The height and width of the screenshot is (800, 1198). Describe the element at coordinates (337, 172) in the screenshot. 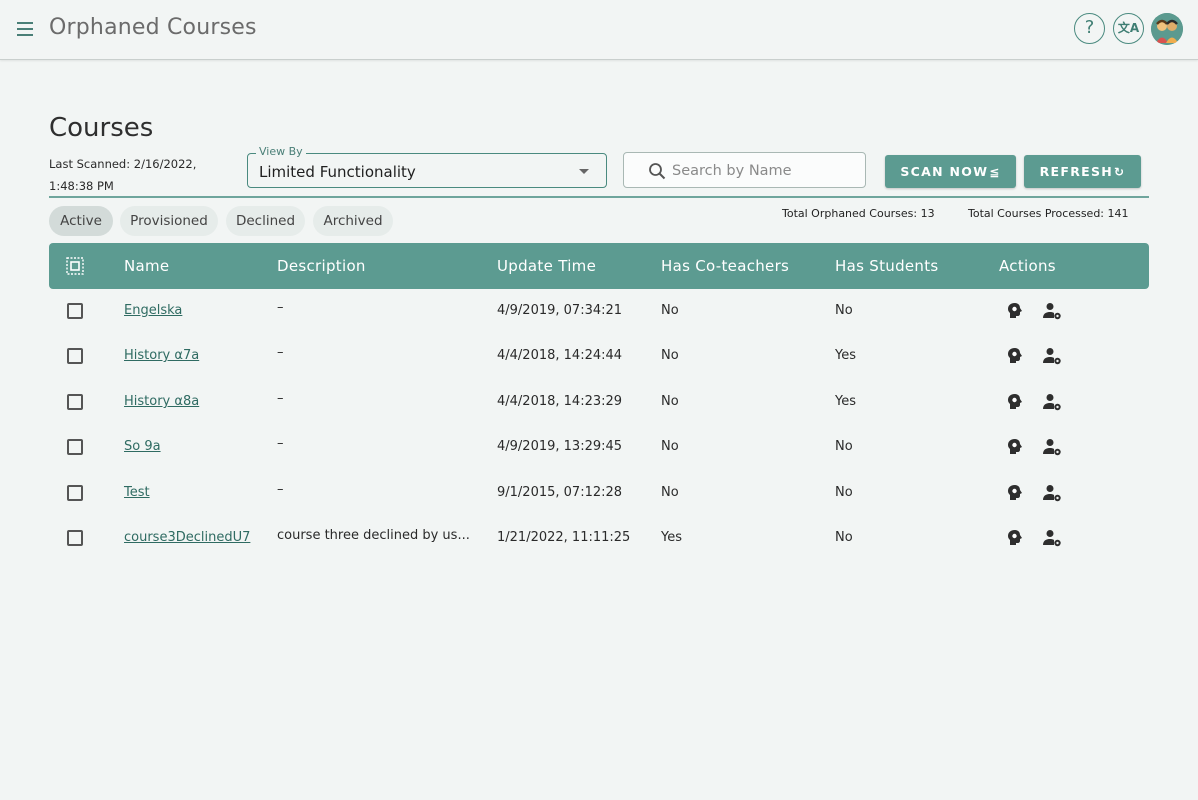

I see `view-by-value: Limited Functionality` at that location.